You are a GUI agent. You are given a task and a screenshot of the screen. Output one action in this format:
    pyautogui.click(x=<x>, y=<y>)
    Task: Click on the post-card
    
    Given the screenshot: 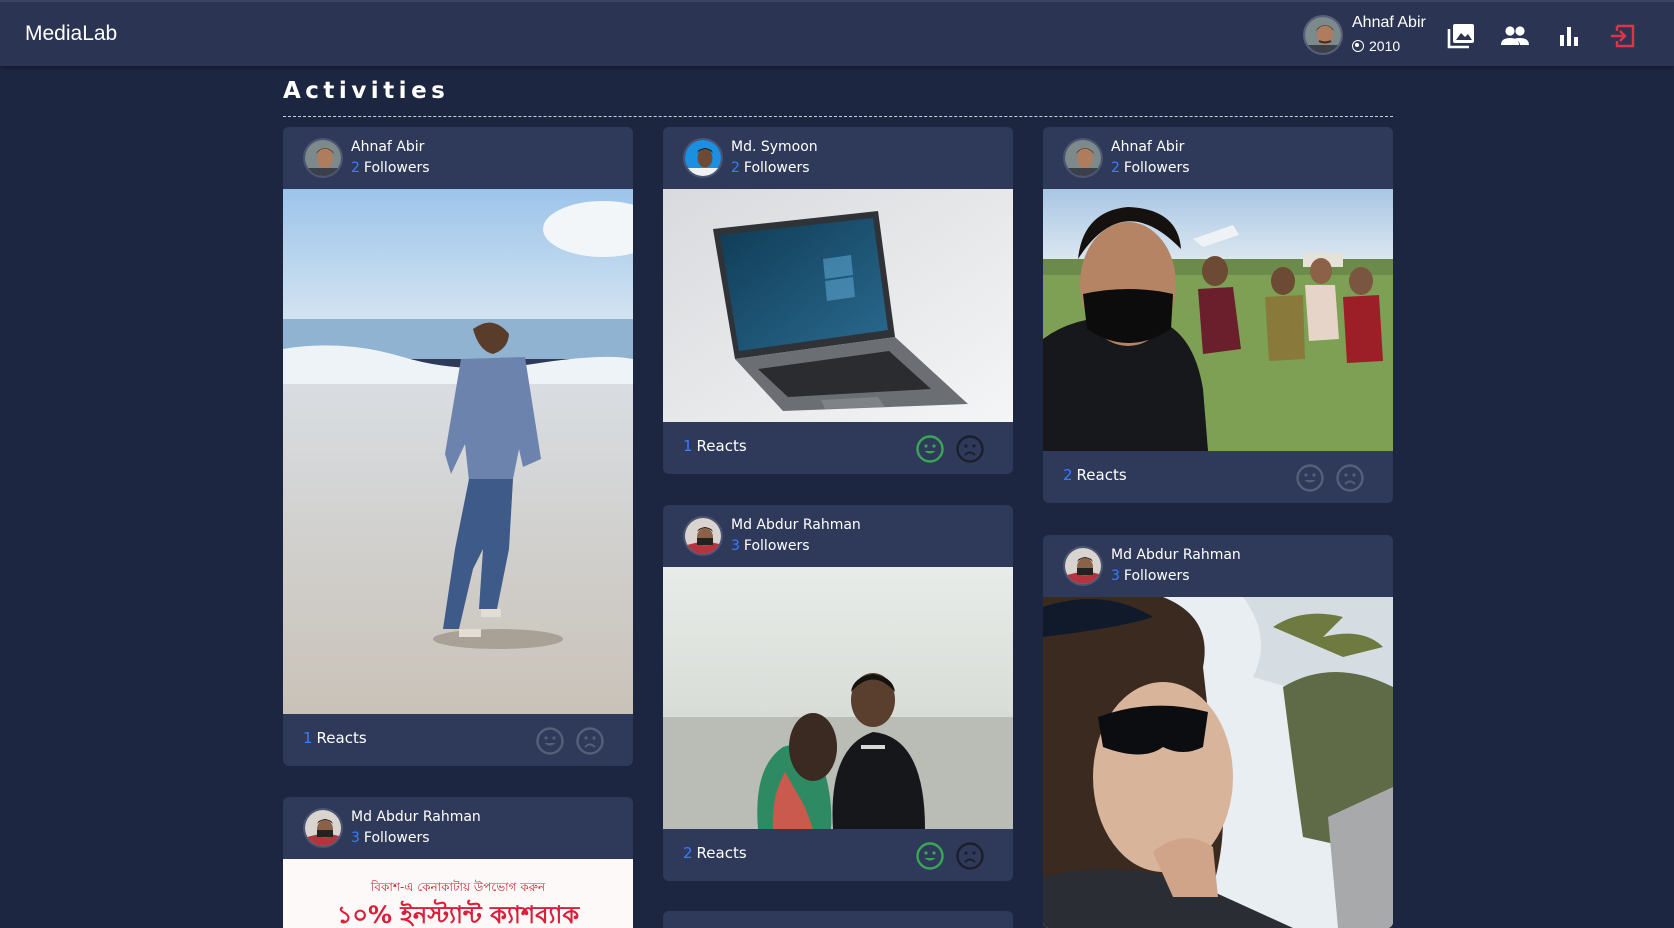 What is the action you would take?
    pyautogui.click(x=838, y=919)
    